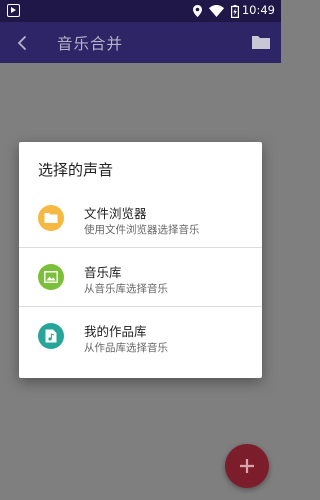  I want to click on option-file-browser: 文件浏览器 使用文件浏览器选择音乐, so click(140, 218).